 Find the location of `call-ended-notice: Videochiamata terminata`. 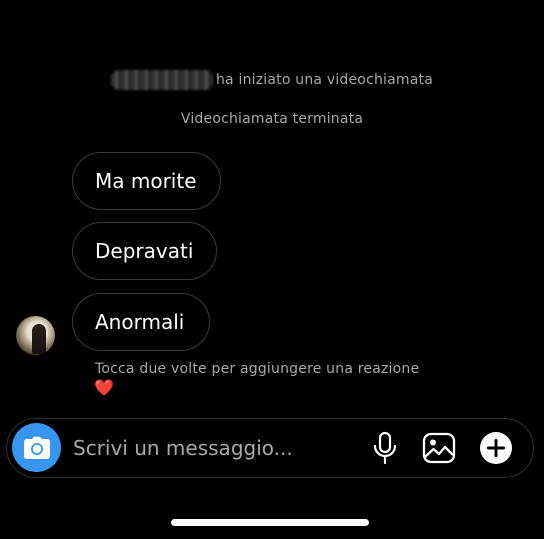

call-ended-notice: Videochiamata terminata is located at coordinates (272, 119).